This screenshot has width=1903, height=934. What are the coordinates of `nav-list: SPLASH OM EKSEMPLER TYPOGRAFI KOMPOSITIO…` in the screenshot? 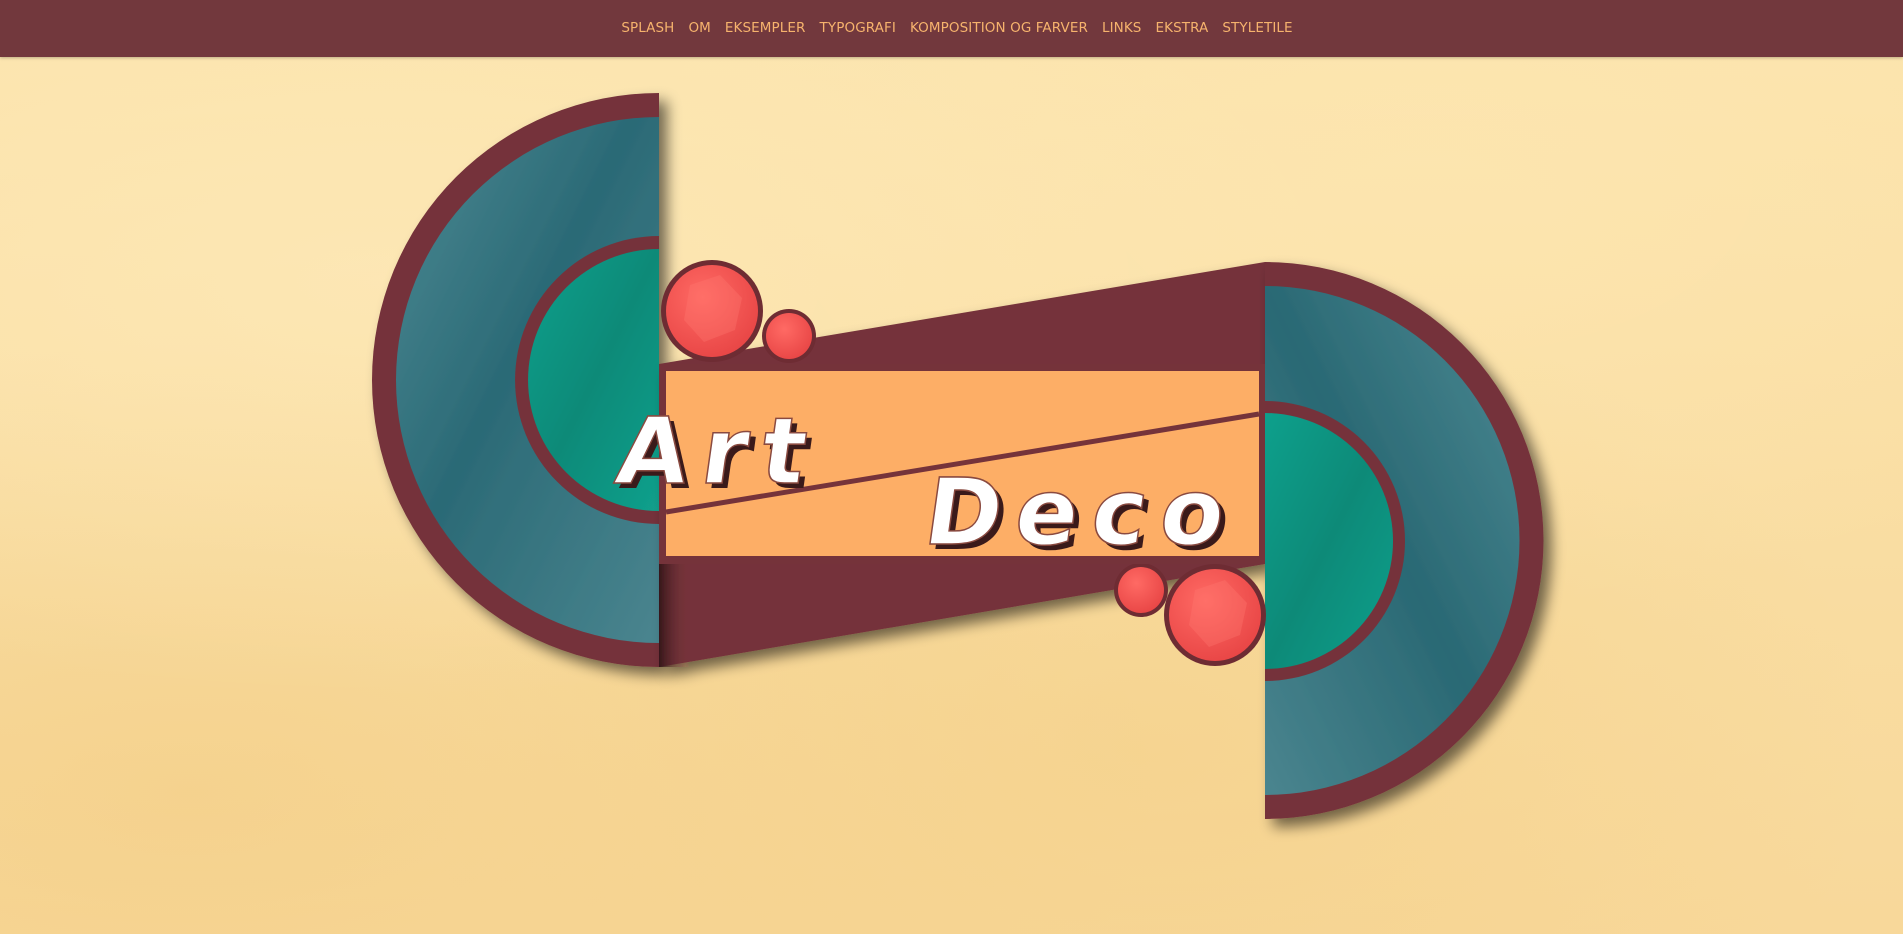 It's located at (951, 28).